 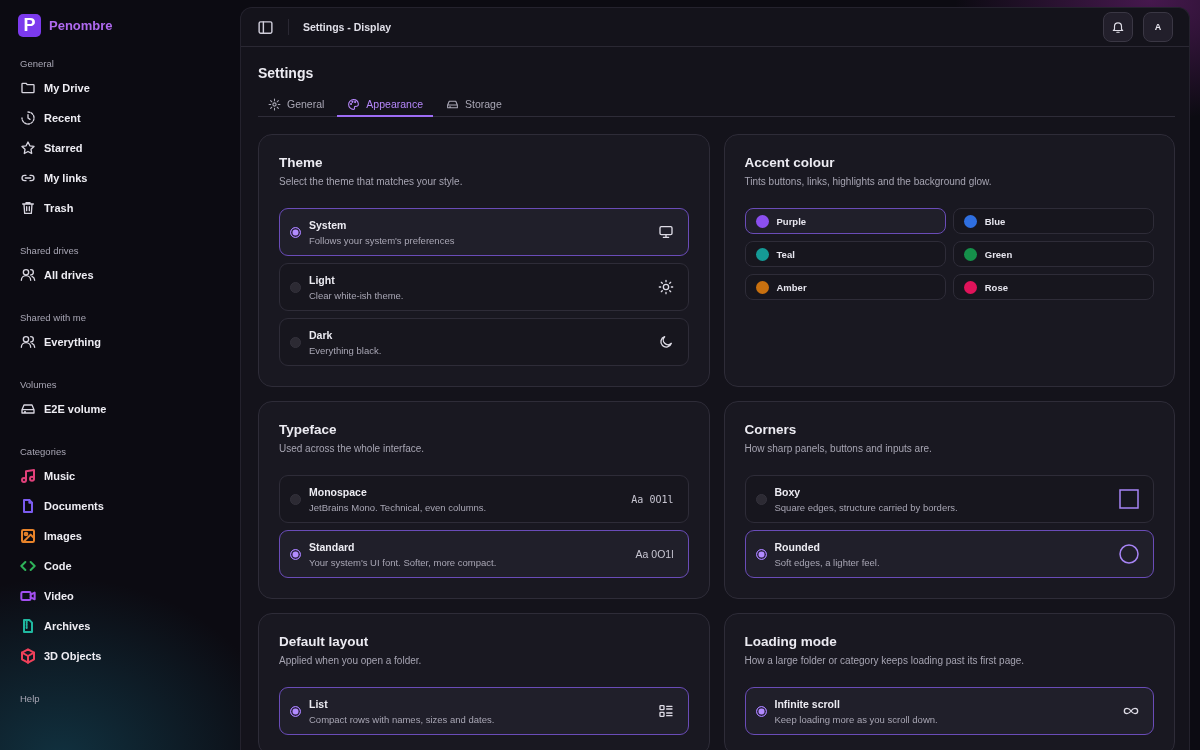 I want to click on colour-label: Teal, so click(x=785, y=254).